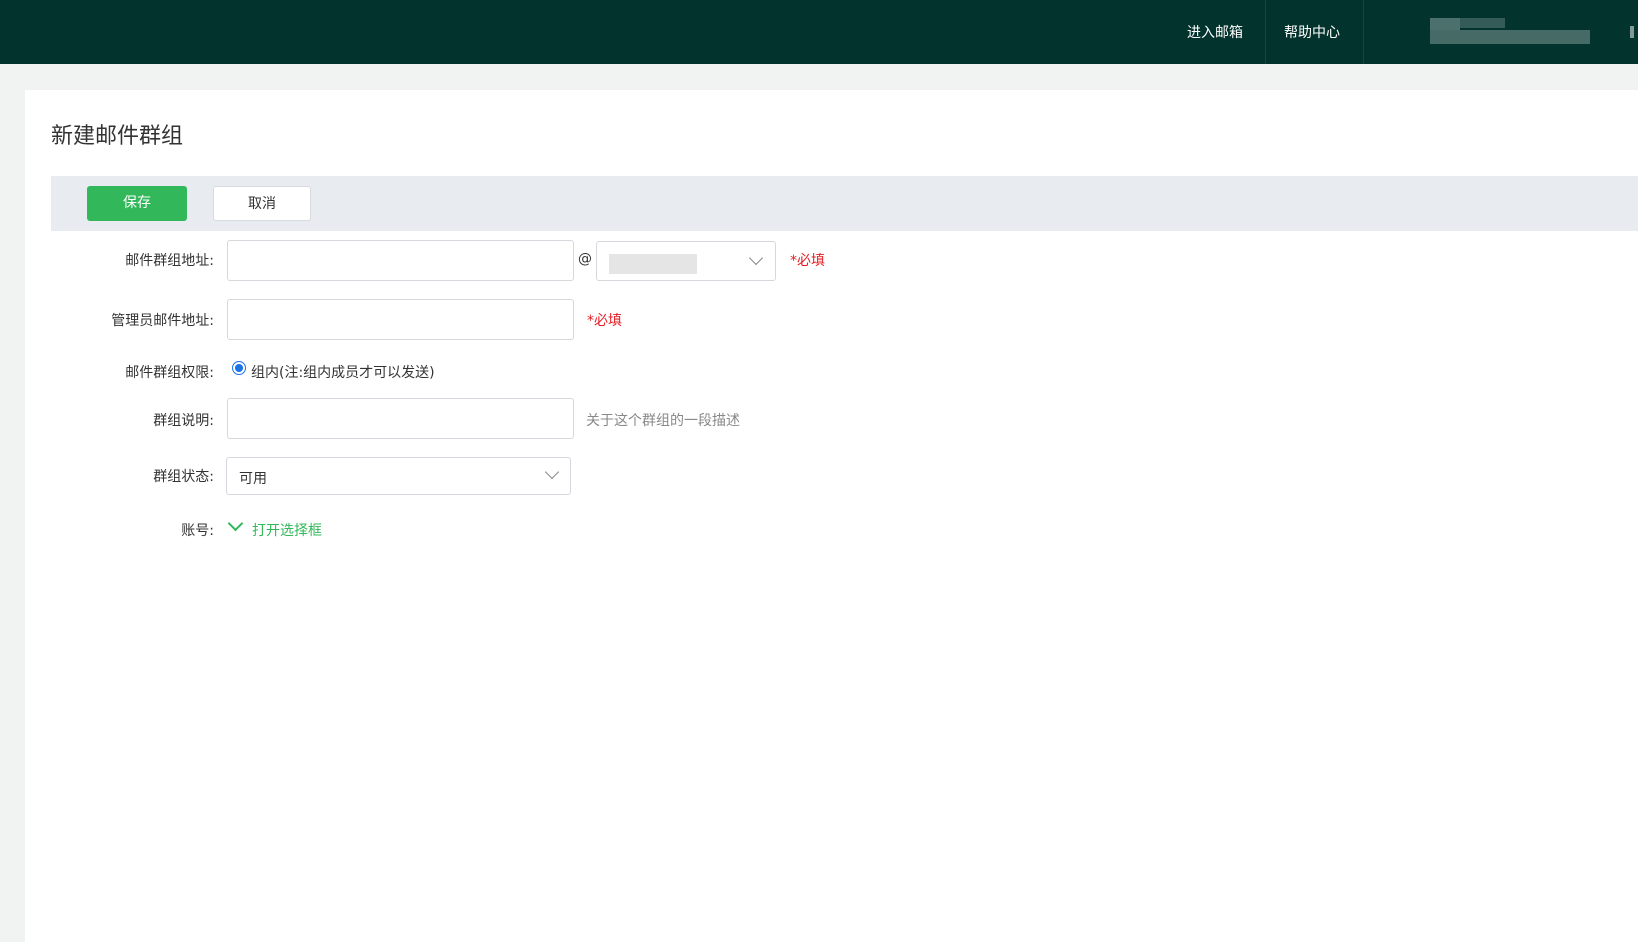 The image size is (1638, 942). I want to click on description-input, so click(400, 418).